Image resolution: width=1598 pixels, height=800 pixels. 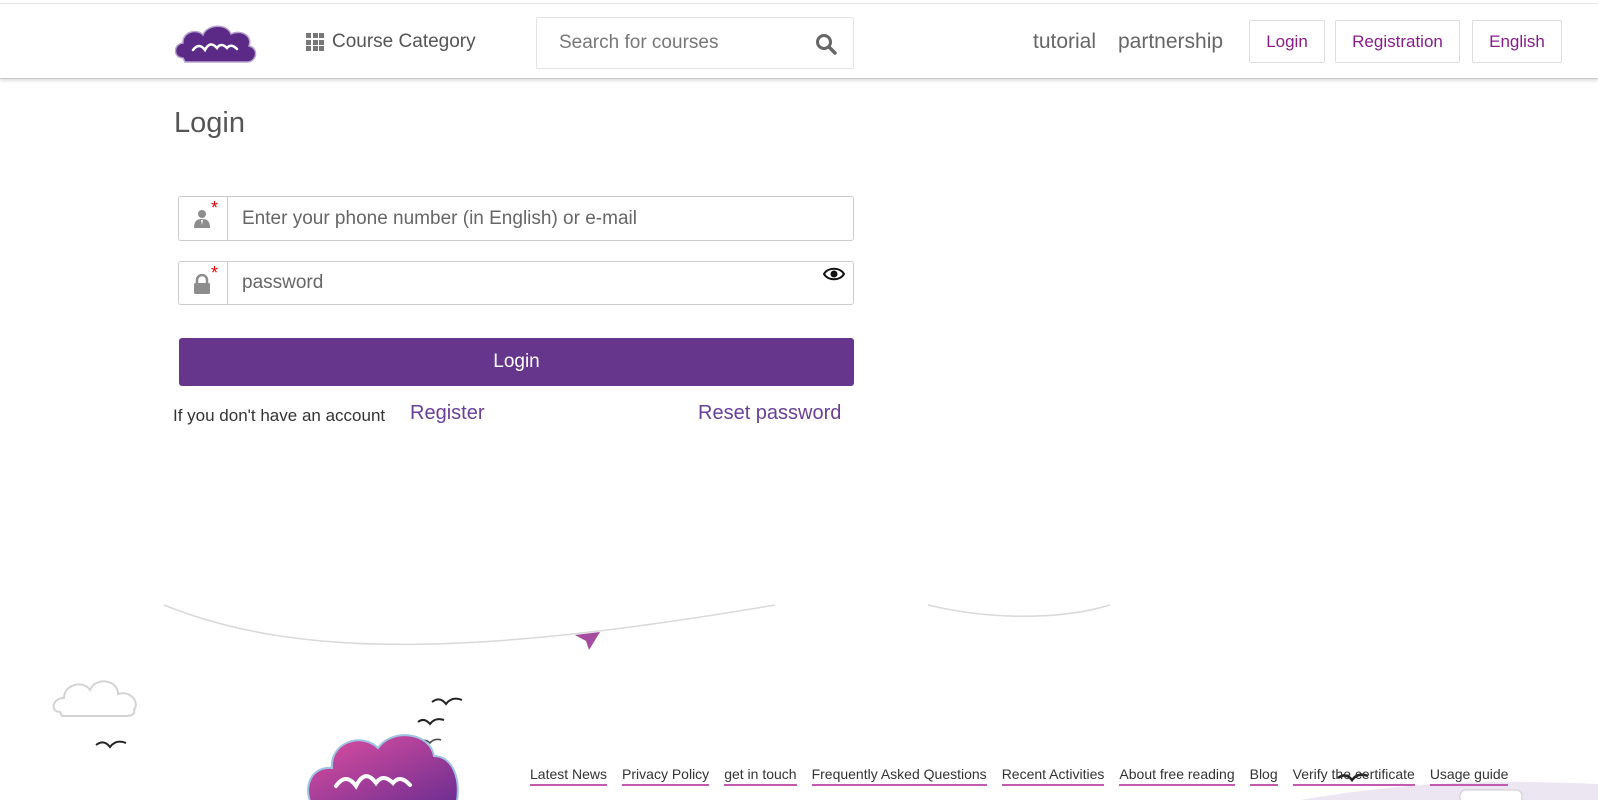 What do you see at coordinates (1491, 794) in the screenshot?
I see `footer-widget` at bounding box center [1491, 794].